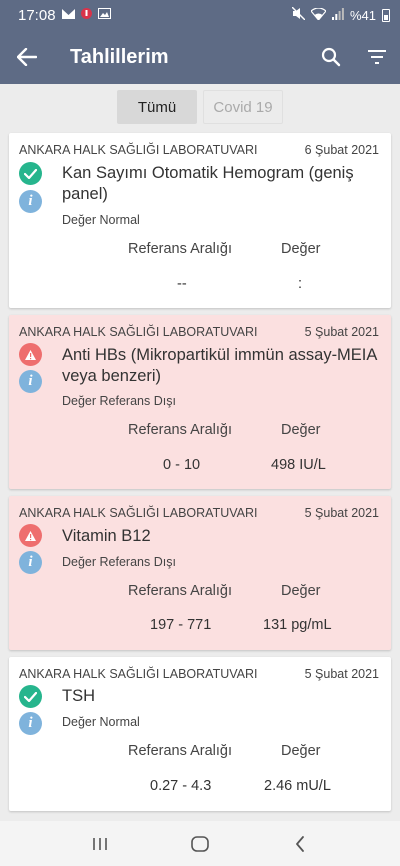 The image size is (400, 866). I want to click on mail-icon, so click(68, 15).